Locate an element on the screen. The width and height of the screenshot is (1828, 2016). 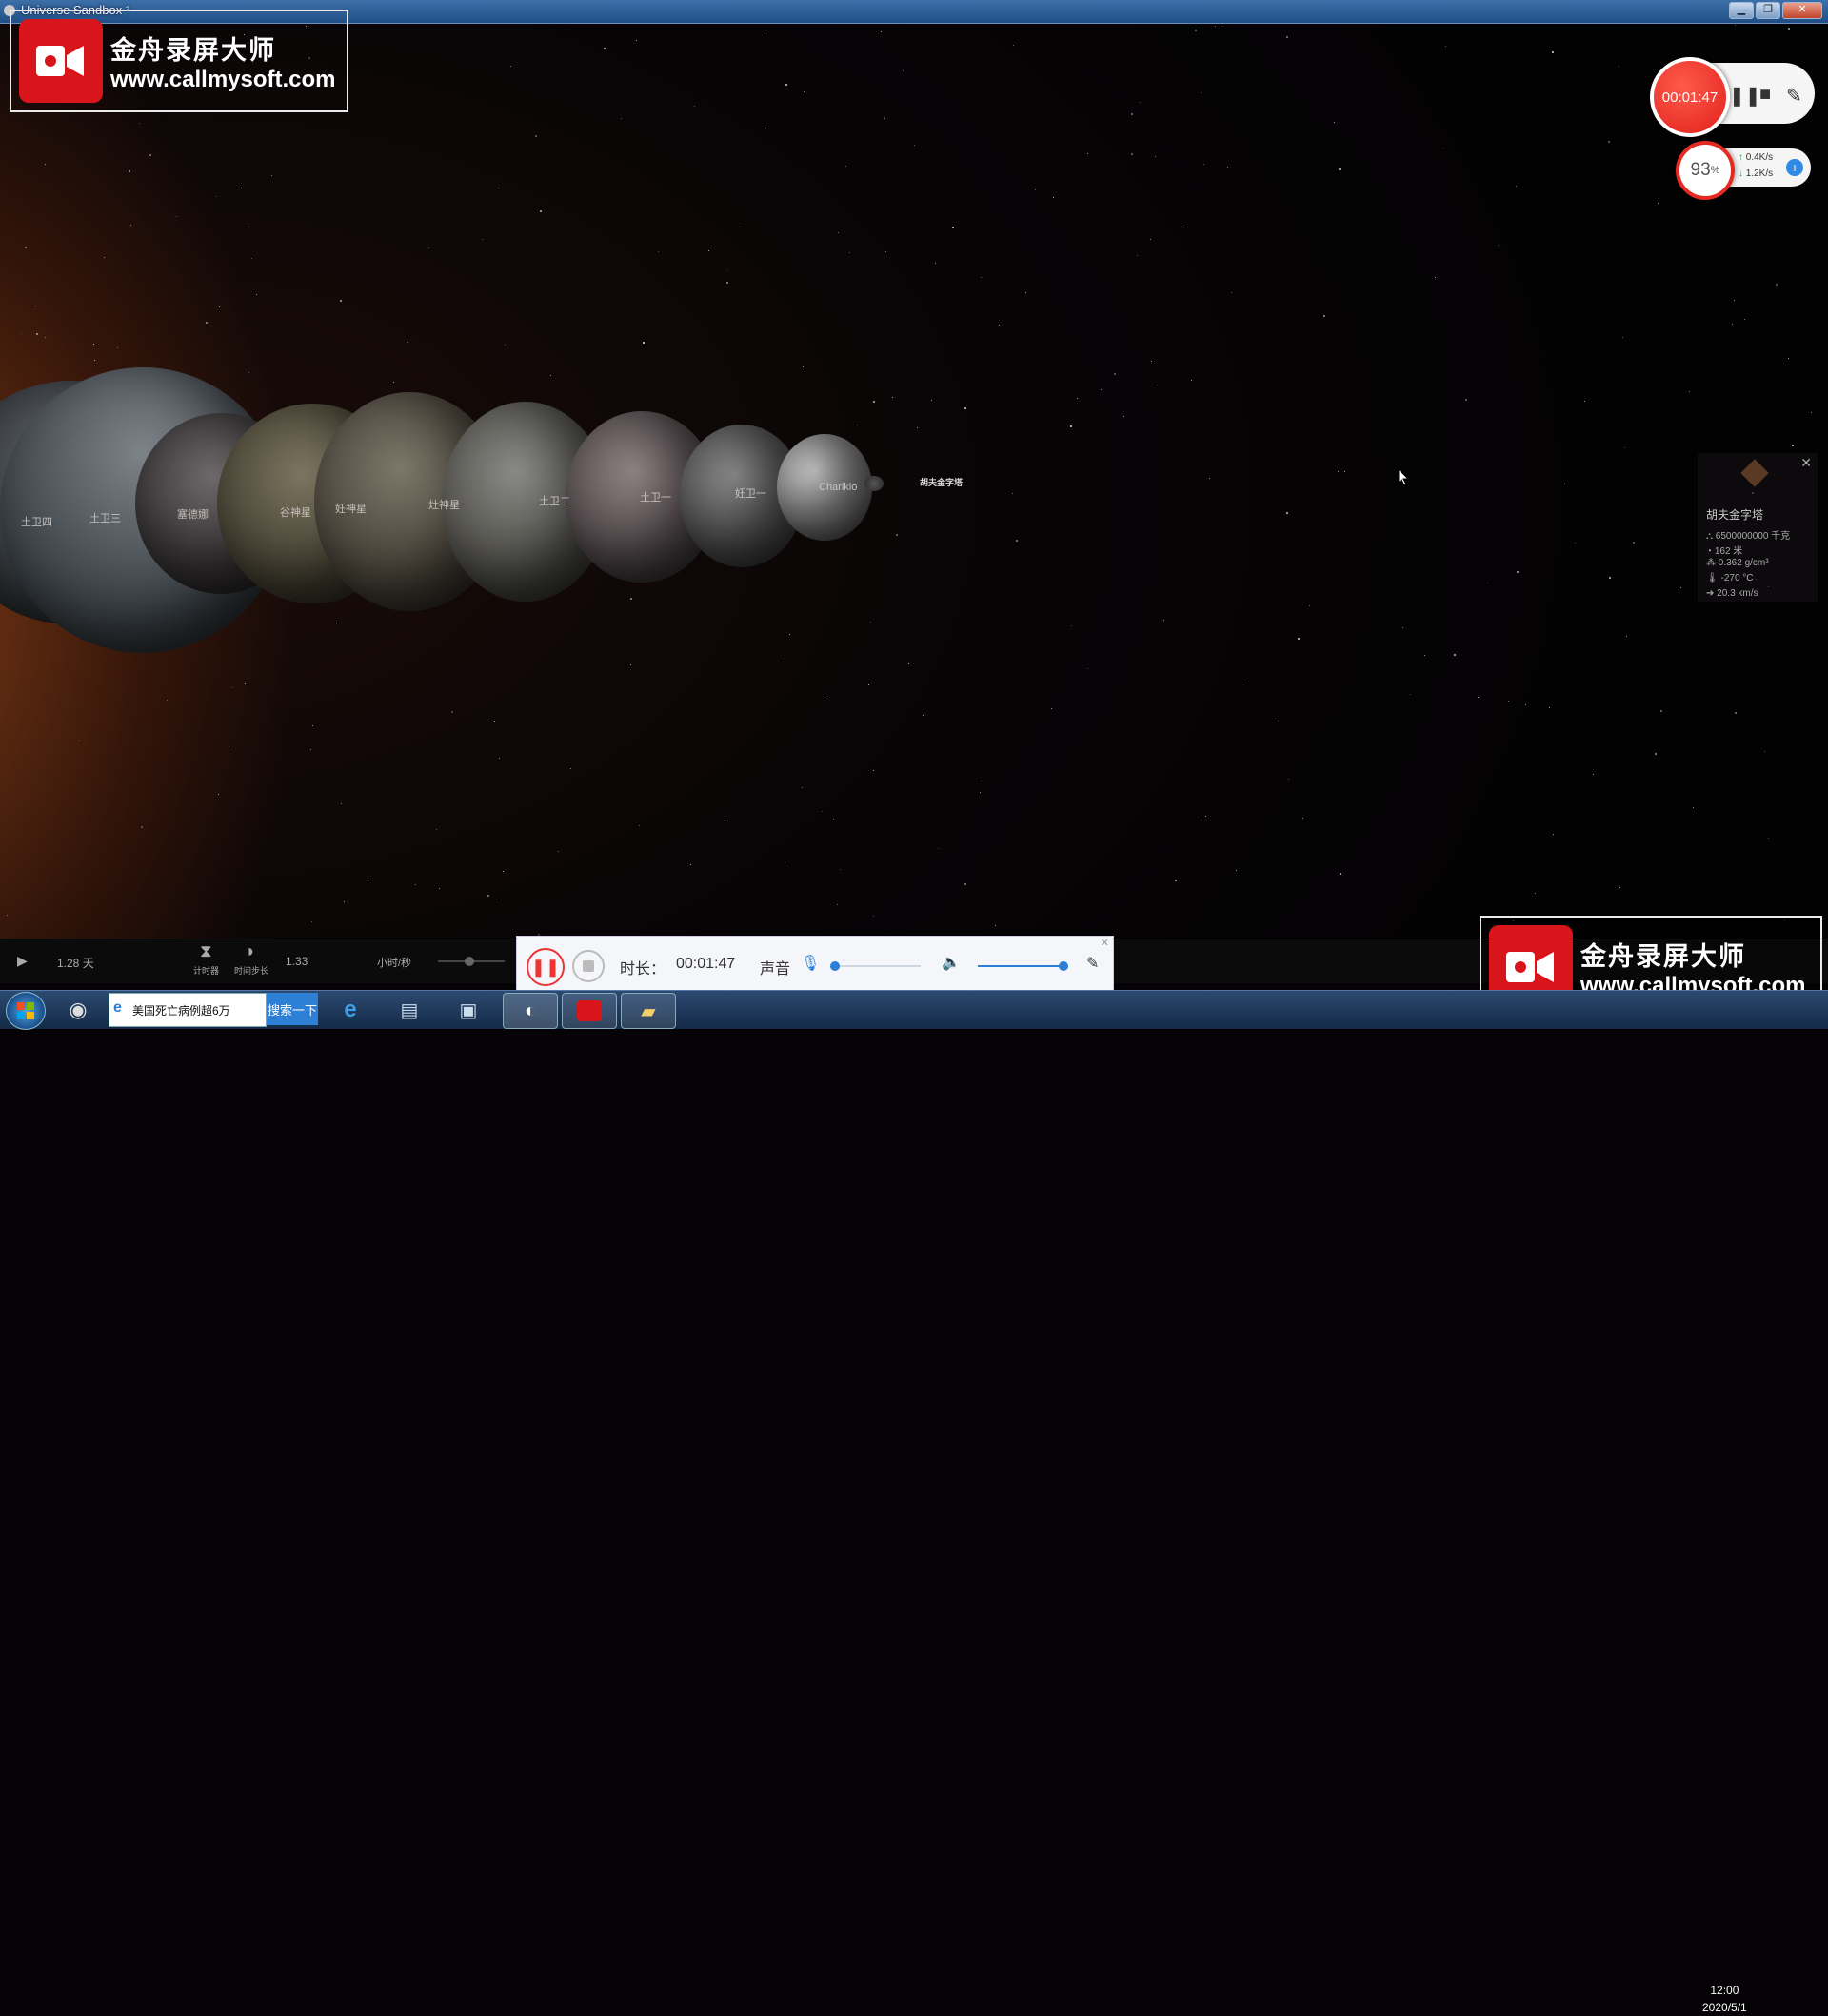
file-explorer-icon: ▰ is located at coordinates (648, 1011).